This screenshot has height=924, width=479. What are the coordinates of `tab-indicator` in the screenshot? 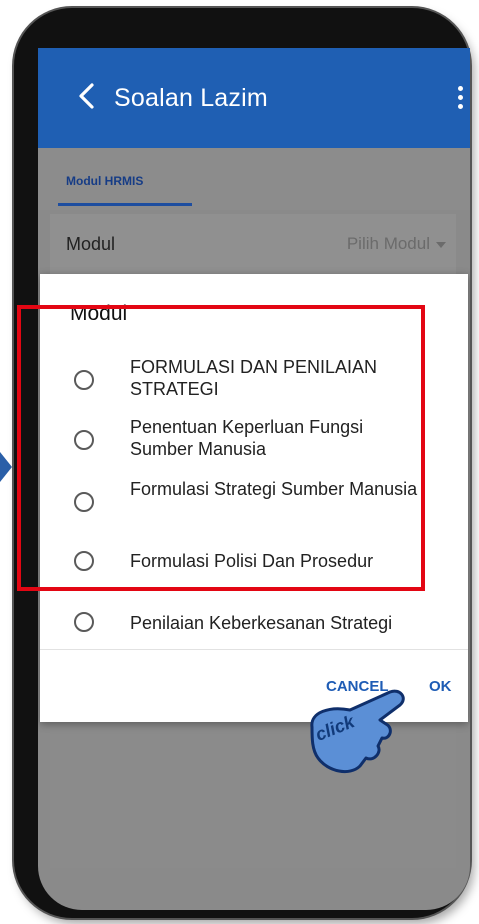 It's located at (125, 204).